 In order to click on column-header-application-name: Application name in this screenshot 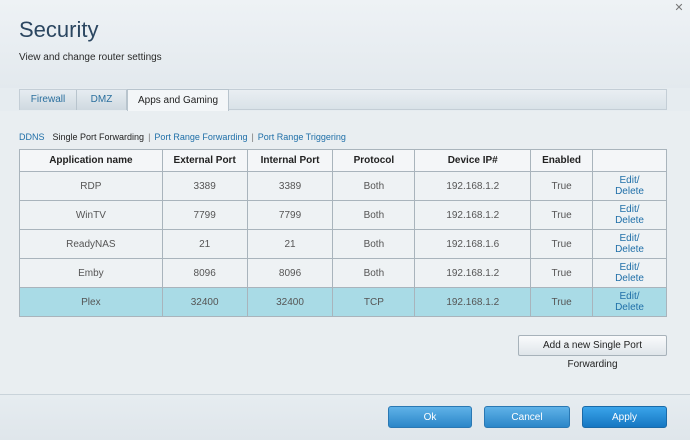, I will do `click(91, 160)`.